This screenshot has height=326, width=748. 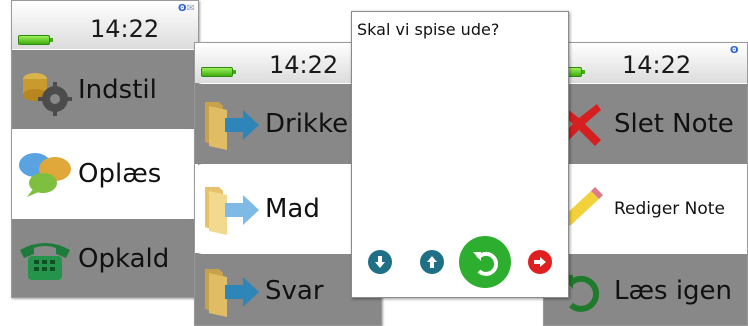 I want to click on arrow-up-icon, so click(x=432, y=262).